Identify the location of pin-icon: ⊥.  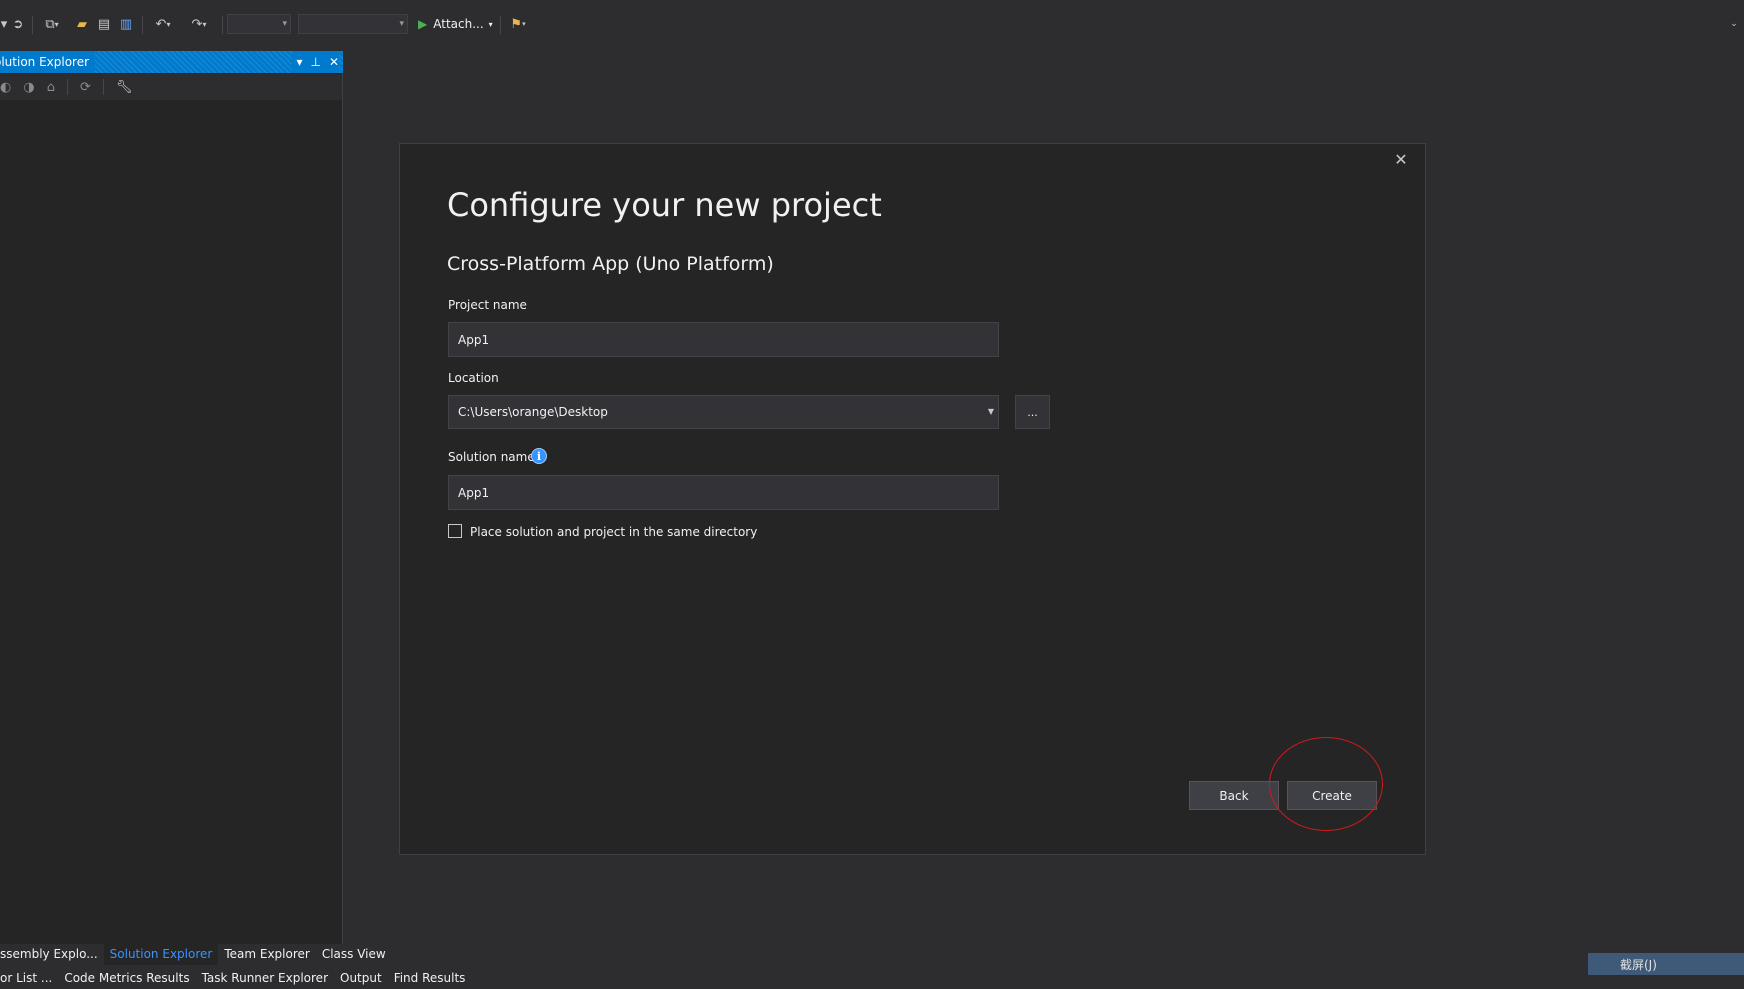
(315, 62).